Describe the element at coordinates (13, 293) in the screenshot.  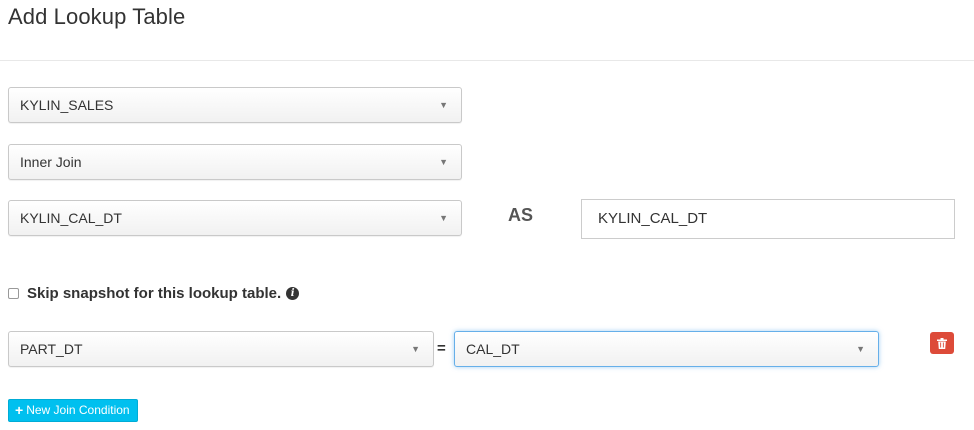
I see `skip-snapshot-checkbox` at that location.